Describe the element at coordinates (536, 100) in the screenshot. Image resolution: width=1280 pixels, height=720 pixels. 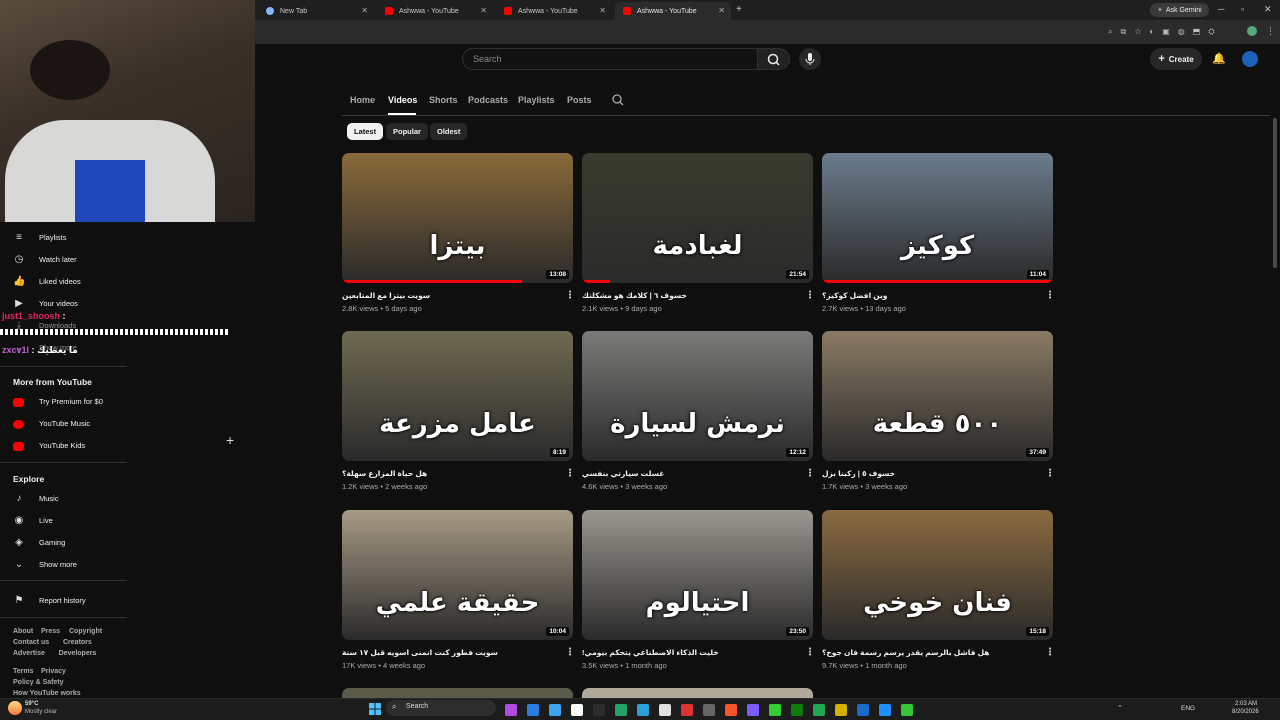
I see `tab-playlists: Playlists` at that location.